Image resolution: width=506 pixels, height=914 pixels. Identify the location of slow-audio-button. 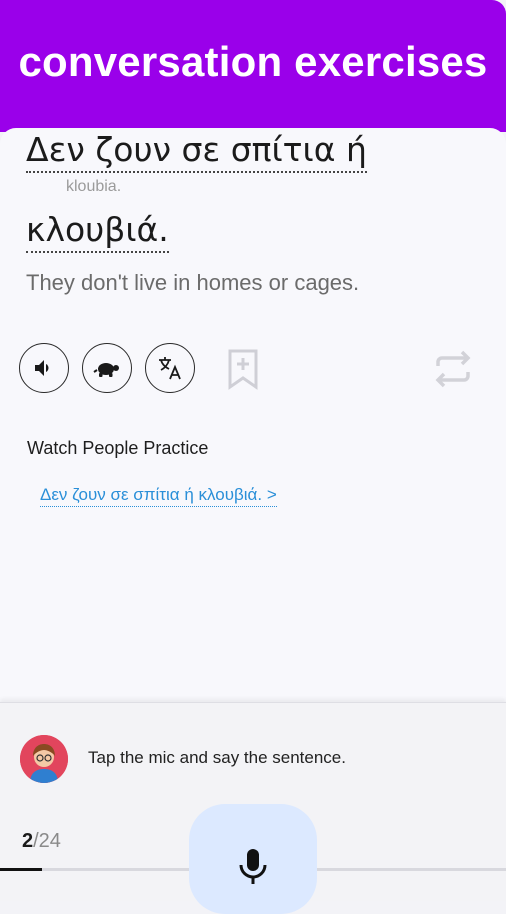
(107, 368).